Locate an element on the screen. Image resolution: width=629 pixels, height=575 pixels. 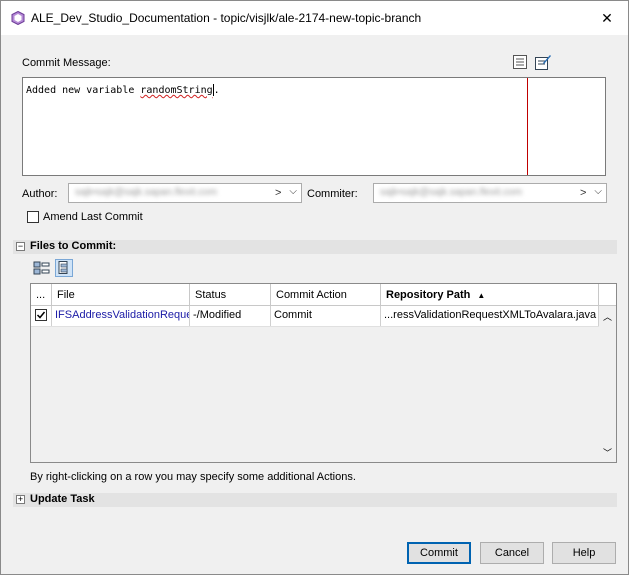
column-header-status: Status is located at coordinates (230, 295).